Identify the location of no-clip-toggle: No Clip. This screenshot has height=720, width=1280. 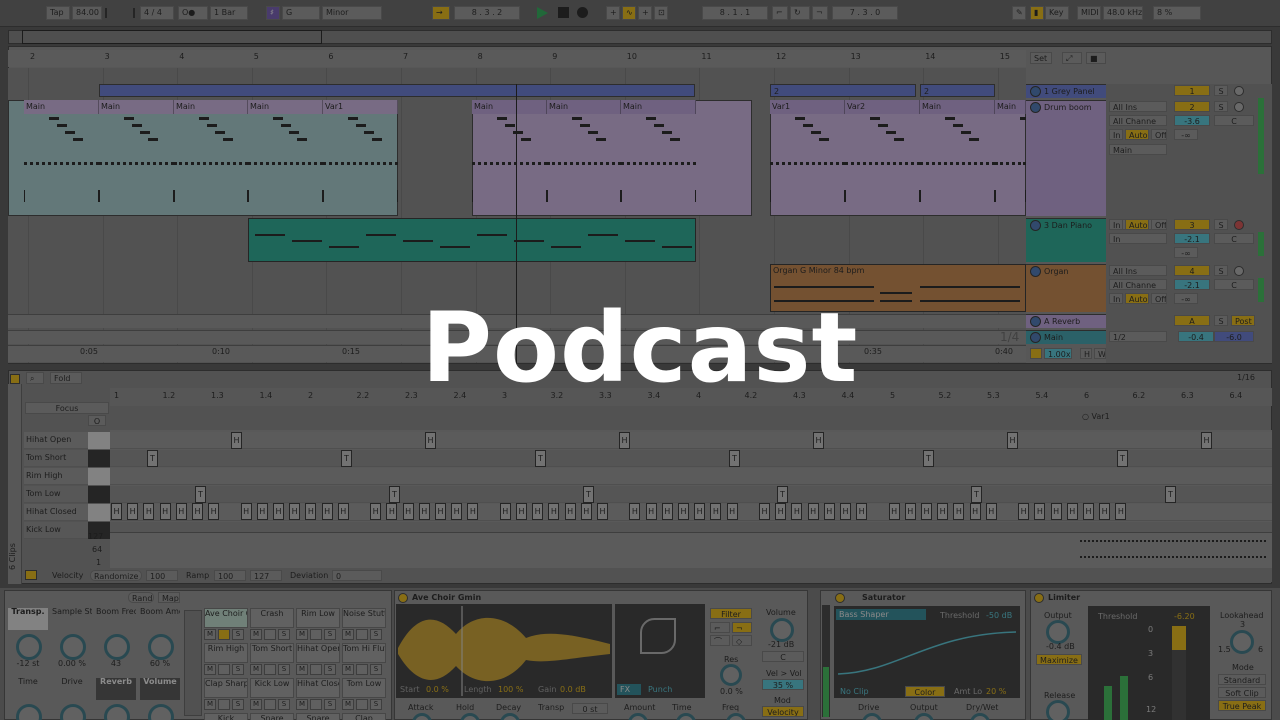
(854, 692).